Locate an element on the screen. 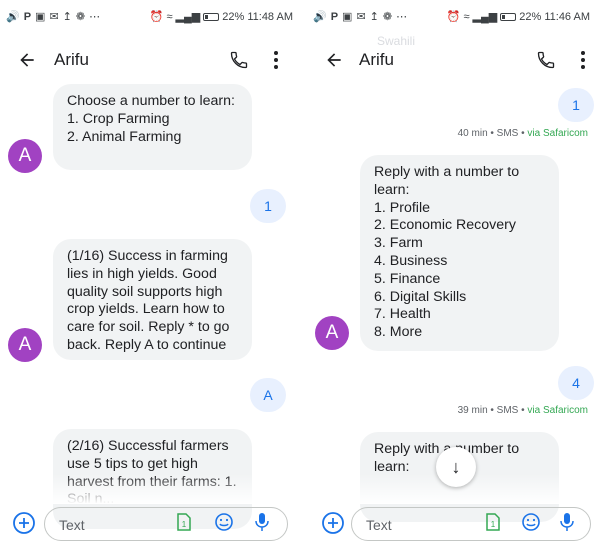  message-meta-time: 39 min • SMS • is located at coordinates (492, 410).